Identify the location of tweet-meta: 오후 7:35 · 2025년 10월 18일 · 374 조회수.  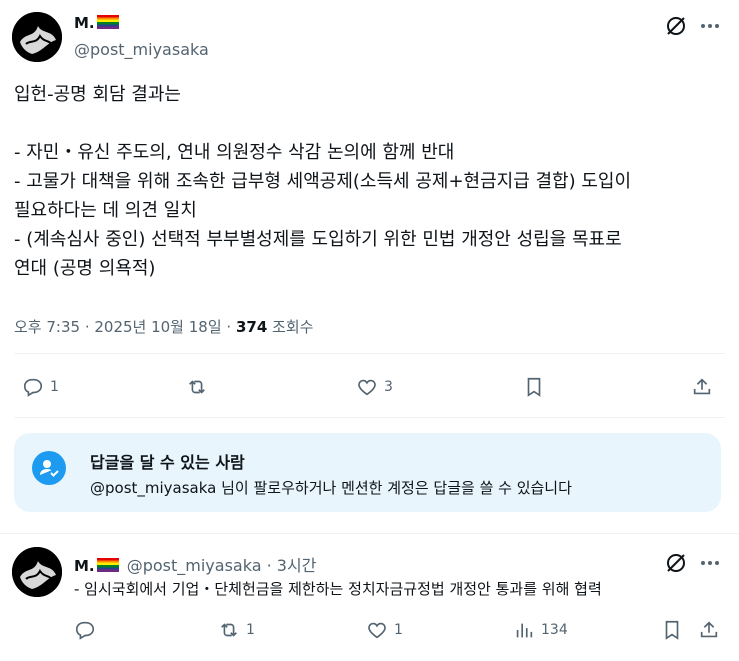
(163, 326).